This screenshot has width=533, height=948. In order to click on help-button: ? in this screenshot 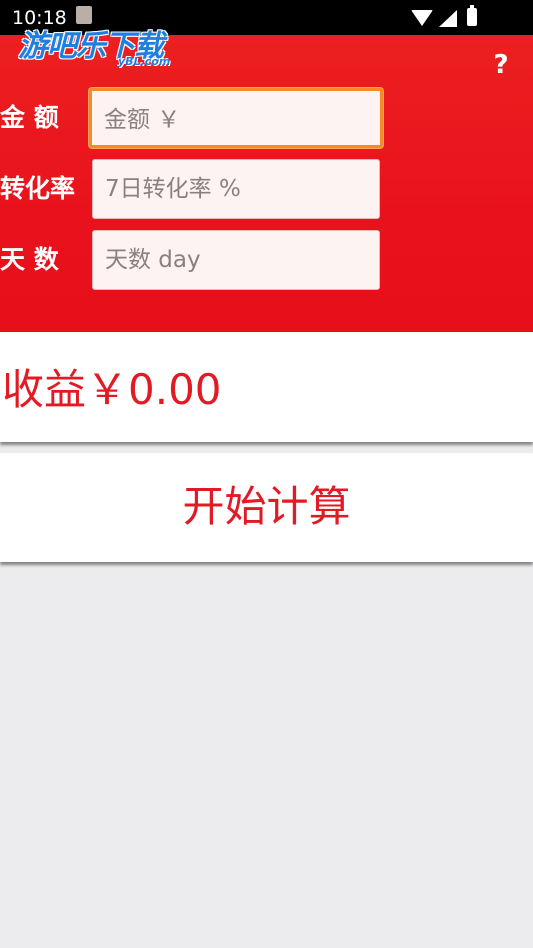, I will do `click(501, 65)`.